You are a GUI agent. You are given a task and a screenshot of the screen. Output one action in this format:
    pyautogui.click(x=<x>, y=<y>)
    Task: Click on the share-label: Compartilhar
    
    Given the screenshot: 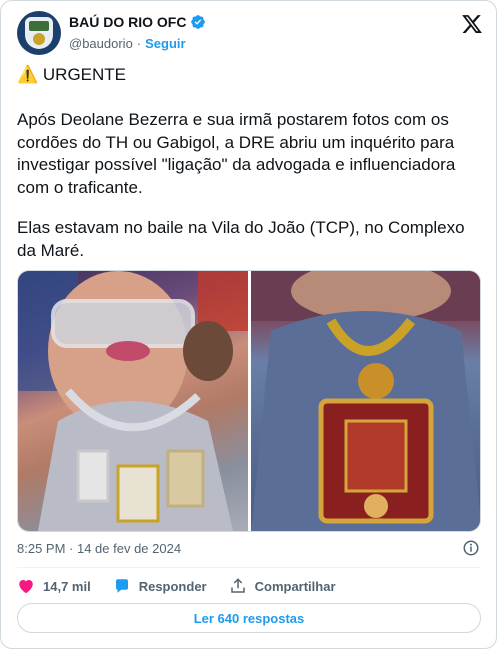 What is the action you would take?
    pyautogui.click(x=295, y=586)
    